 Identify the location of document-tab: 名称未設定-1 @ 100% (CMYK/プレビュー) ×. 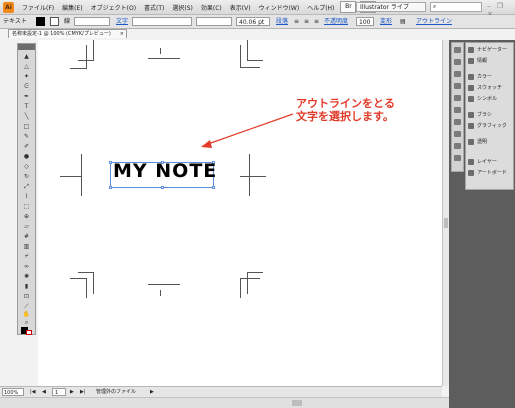
(67, 33).